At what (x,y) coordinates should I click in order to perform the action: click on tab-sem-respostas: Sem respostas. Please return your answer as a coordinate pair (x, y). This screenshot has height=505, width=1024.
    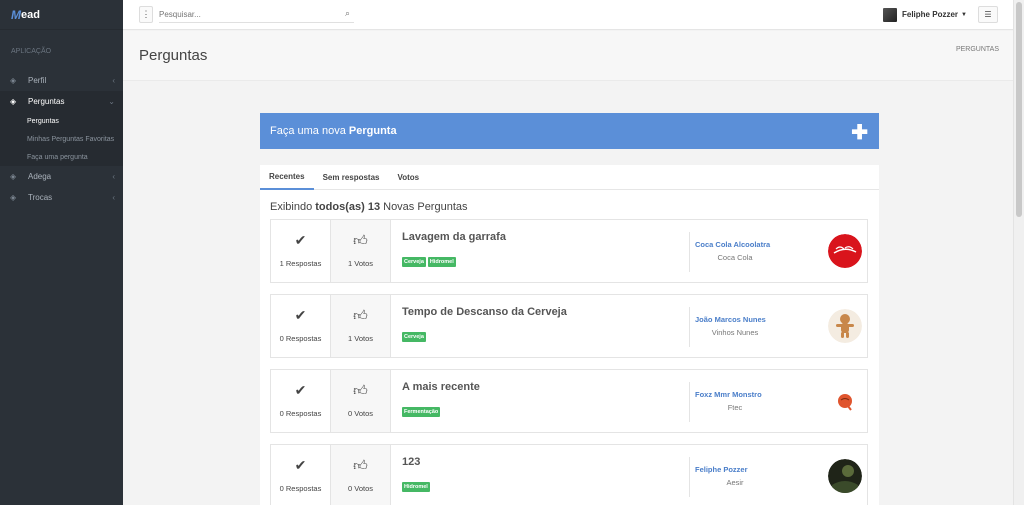
    Looking at the image, I should click on (351, 177).